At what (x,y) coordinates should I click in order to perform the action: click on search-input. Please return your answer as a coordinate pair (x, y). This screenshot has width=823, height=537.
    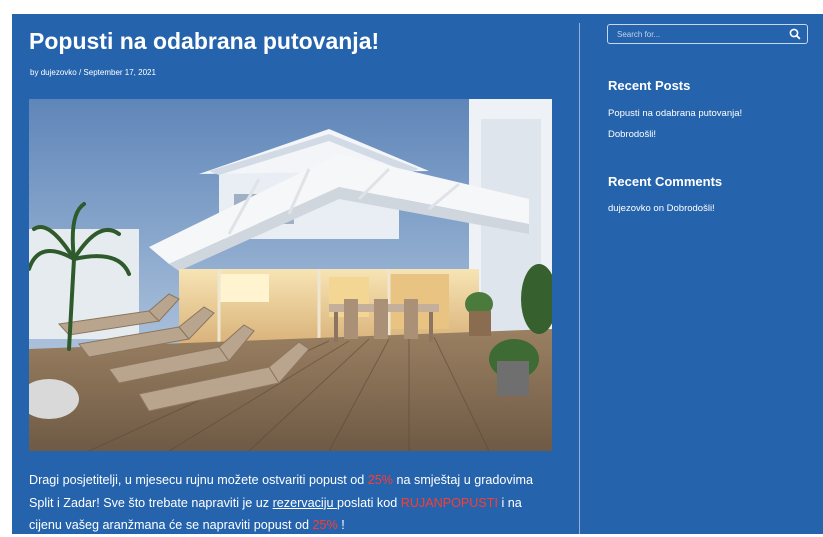
    Looking at the image, I should click on (693, 34).